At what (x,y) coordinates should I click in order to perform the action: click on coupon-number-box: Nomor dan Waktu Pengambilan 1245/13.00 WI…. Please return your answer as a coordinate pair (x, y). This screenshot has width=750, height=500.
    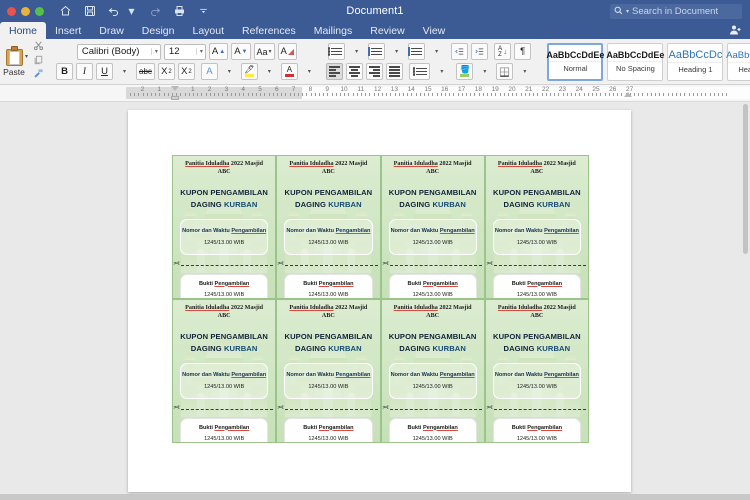
    Looking at the image, I should click on (328, 237).